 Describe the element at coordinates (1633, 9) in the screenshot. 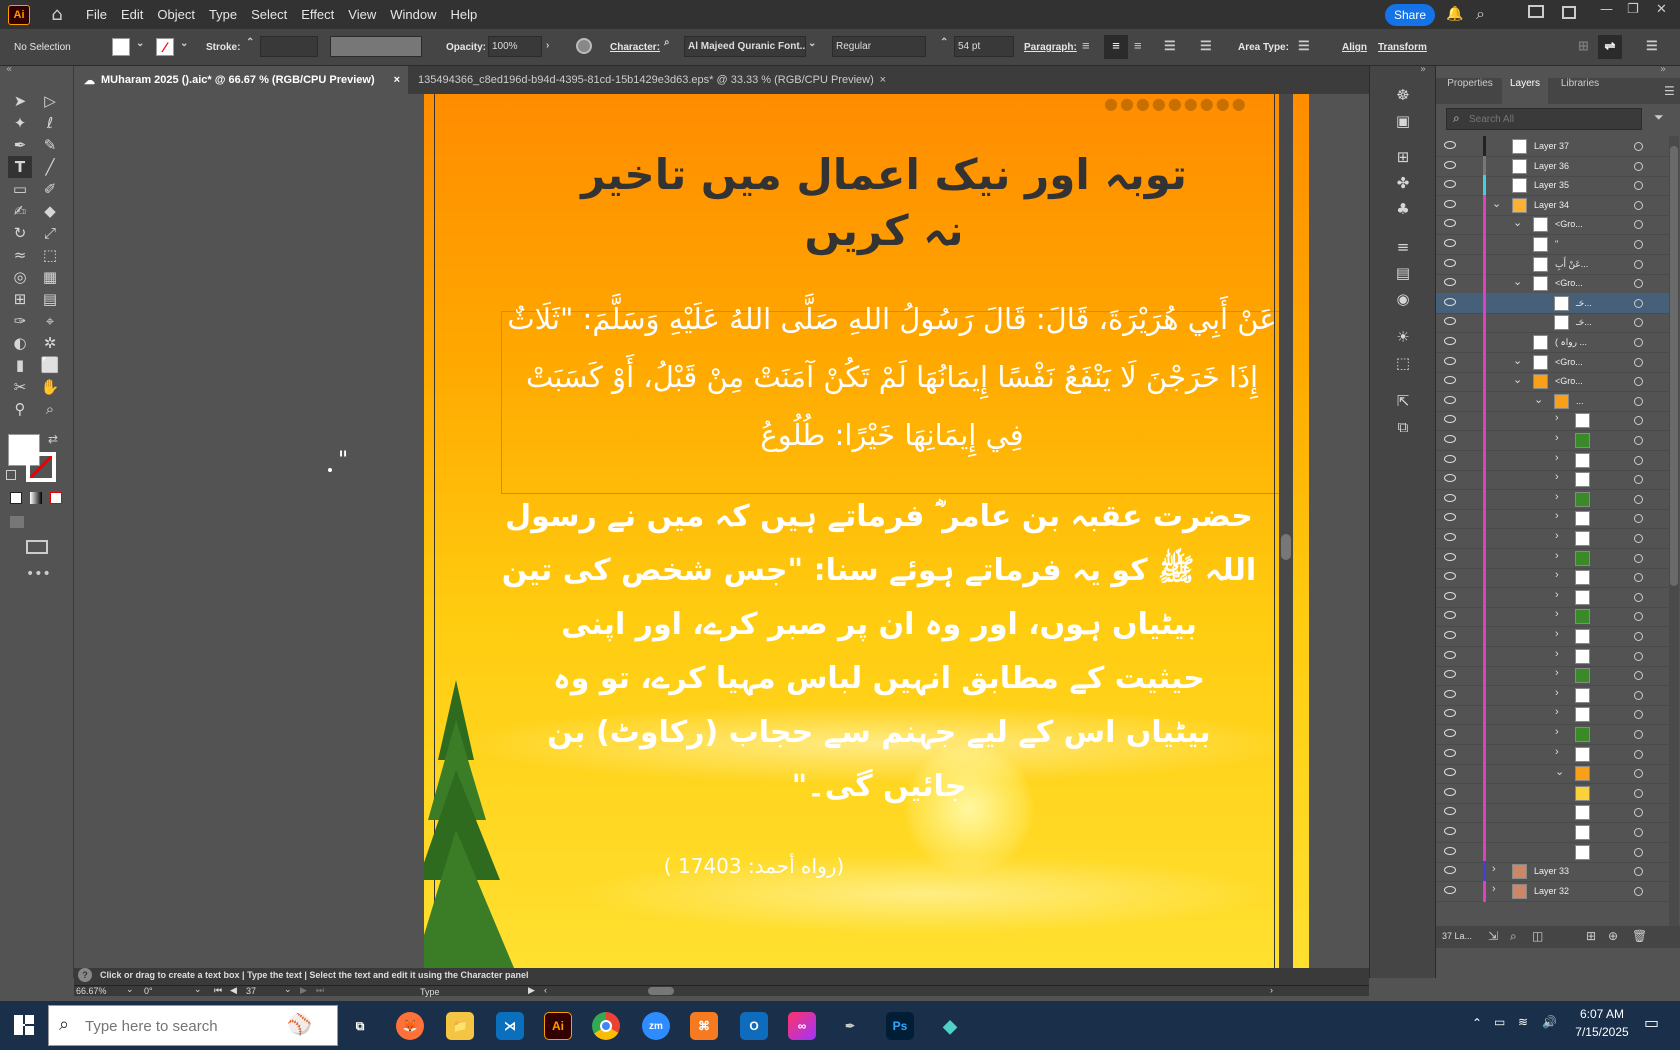

I see `restore-icon: ❐` at that location.